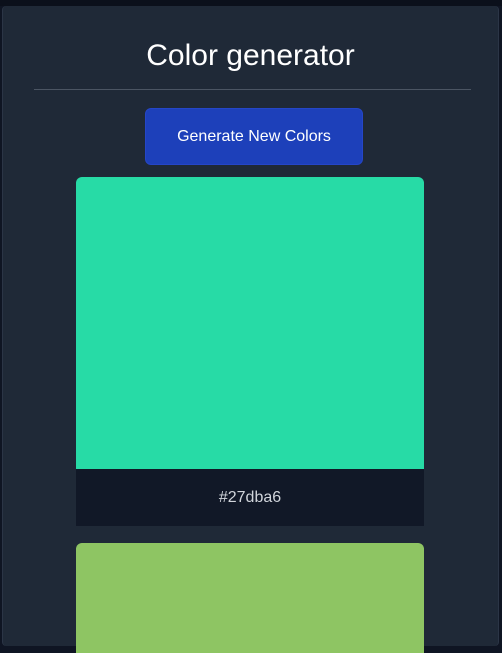 The width and height of the screenshot is (502, 653). What do you see at coordinates (254, 136) in the screenshot?
I see `generate-colors-button: Generate New Colors` at bounding box center [254, 136].